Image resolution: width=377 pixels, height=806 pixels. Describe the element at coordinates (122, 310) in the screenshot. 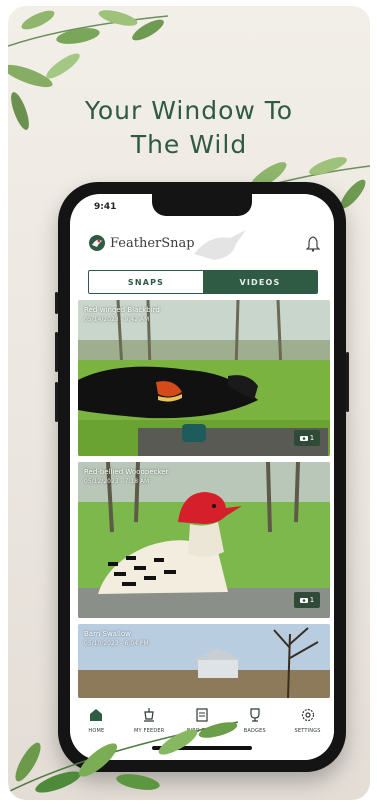

I see `snap-title: Red-winged Blackbird` at that location.